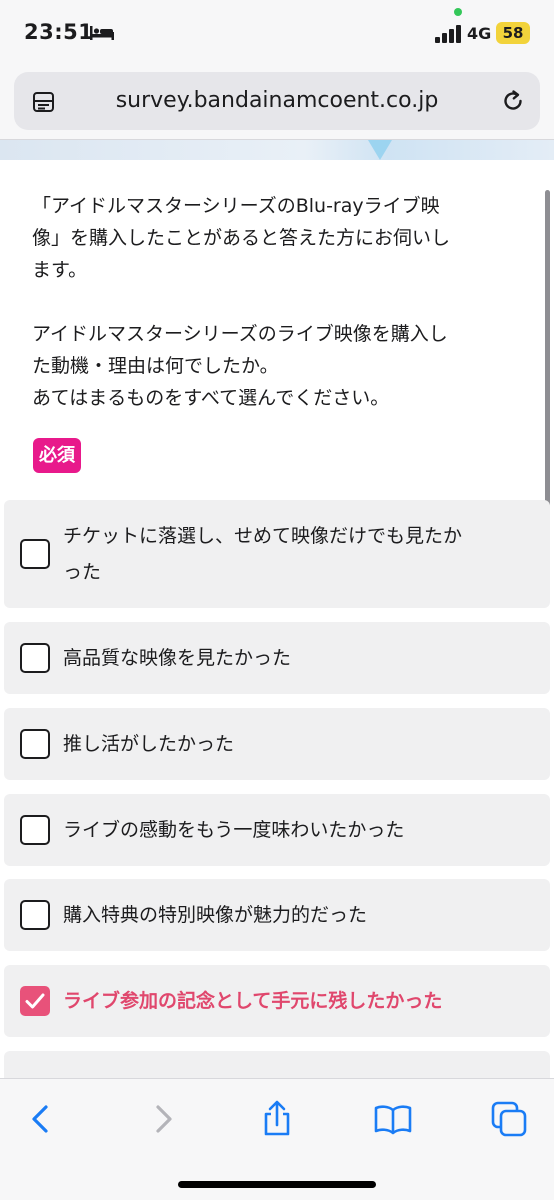  Describe the element at coordinates (513, 33) in the screenshot. I see `battery-level: 58` at that location.